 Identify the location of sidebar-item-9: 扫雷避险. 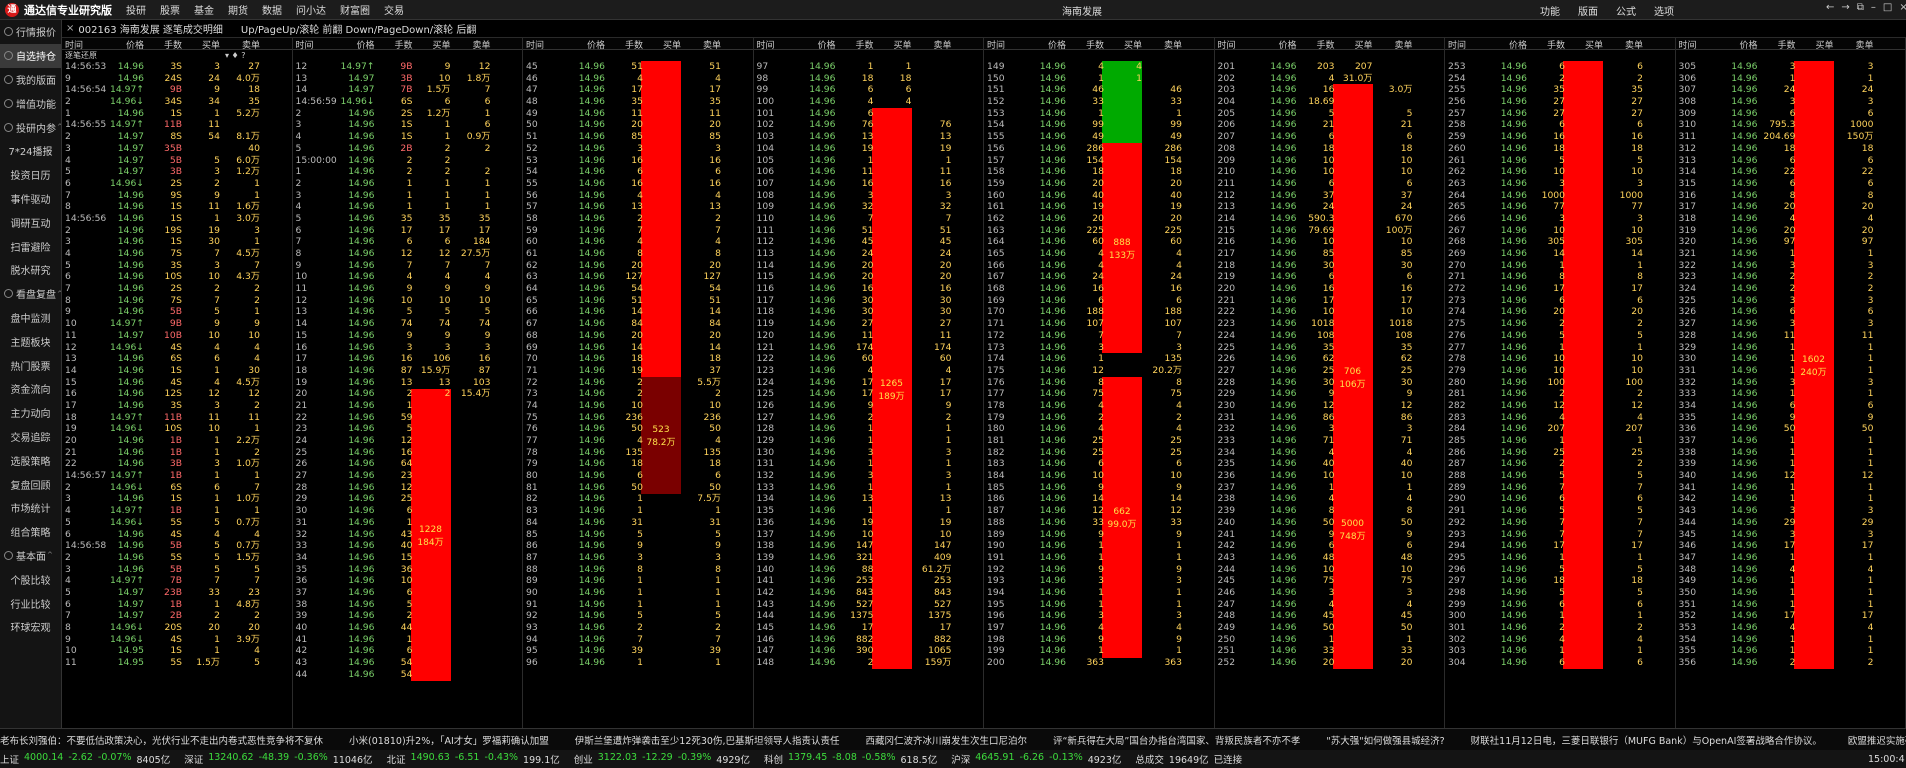
(30, 246).